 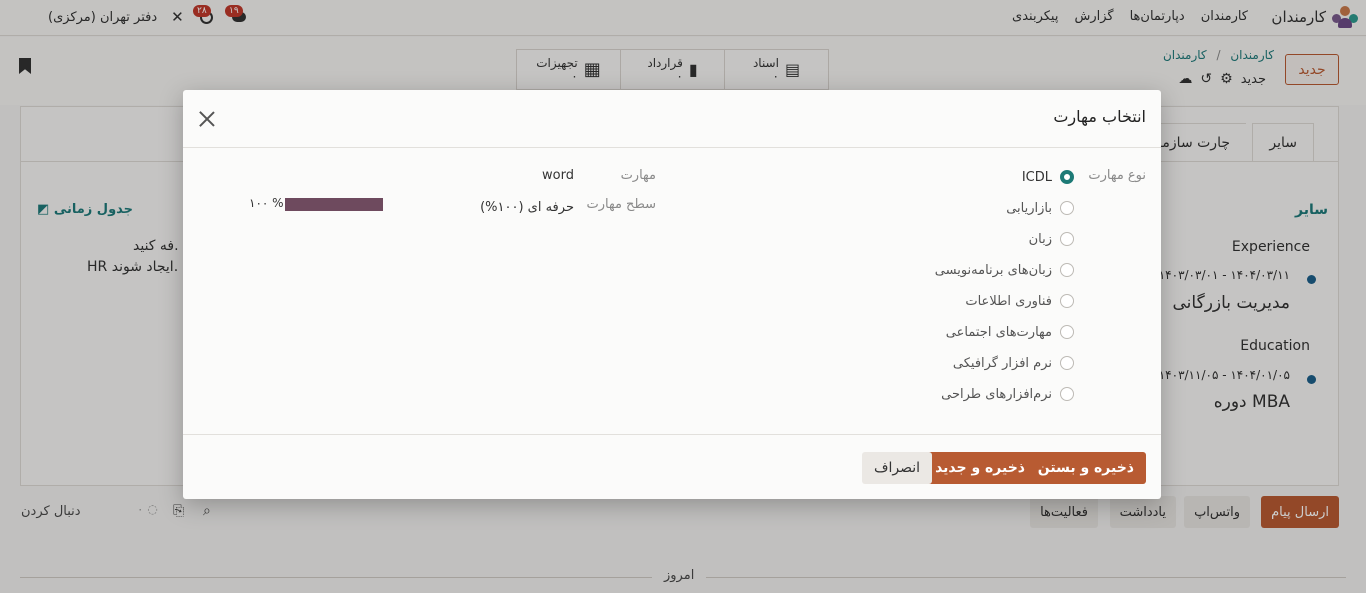 What do you see at coordinates (207, 119) in the screenshot?
I see `close-icon` at bounding box center [207, 119].